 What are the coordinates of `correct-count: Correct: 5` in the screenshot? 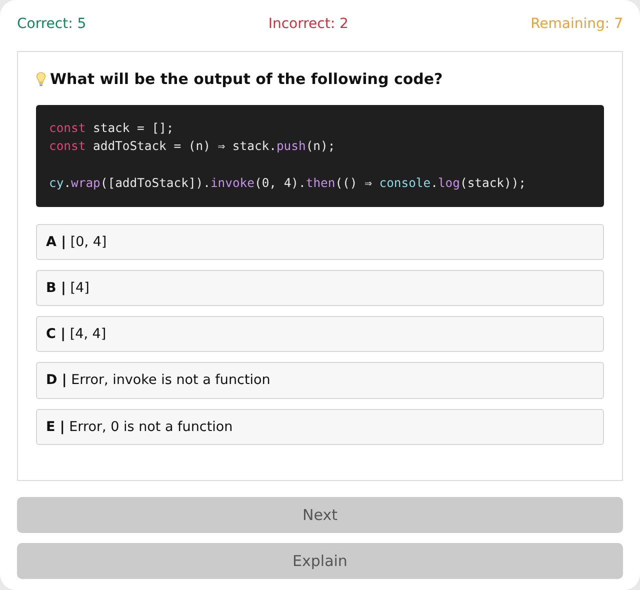 It's located at (51, 24).